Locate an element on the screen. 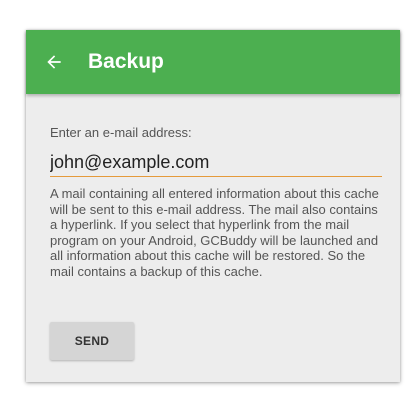  arrow-left-icon is located at coordinates (54, 62).